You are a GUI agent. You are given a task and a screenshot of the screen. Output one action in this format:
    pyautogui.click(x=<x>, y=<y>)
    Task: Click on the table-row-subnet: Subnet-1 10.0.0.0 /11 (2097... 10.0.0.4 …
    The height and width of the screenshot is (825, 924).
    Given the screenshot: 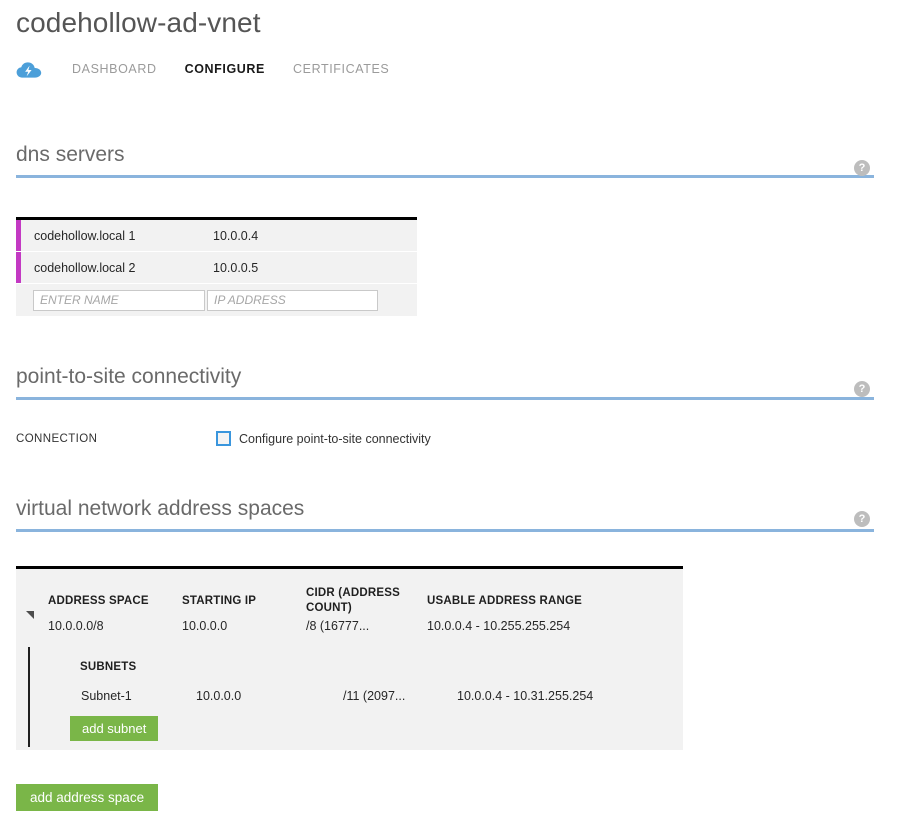 What is the action you would take?
    pyautogui.click(x=356, y=700)
    